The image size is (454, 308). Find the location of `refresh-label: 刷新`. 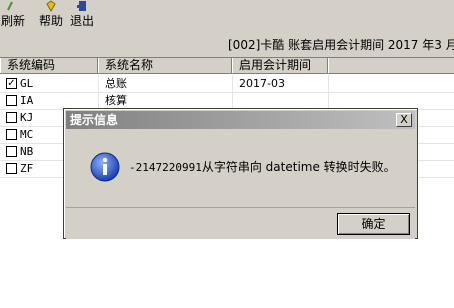

refresh-label: 刷新 is located at coordinates (12, 21).